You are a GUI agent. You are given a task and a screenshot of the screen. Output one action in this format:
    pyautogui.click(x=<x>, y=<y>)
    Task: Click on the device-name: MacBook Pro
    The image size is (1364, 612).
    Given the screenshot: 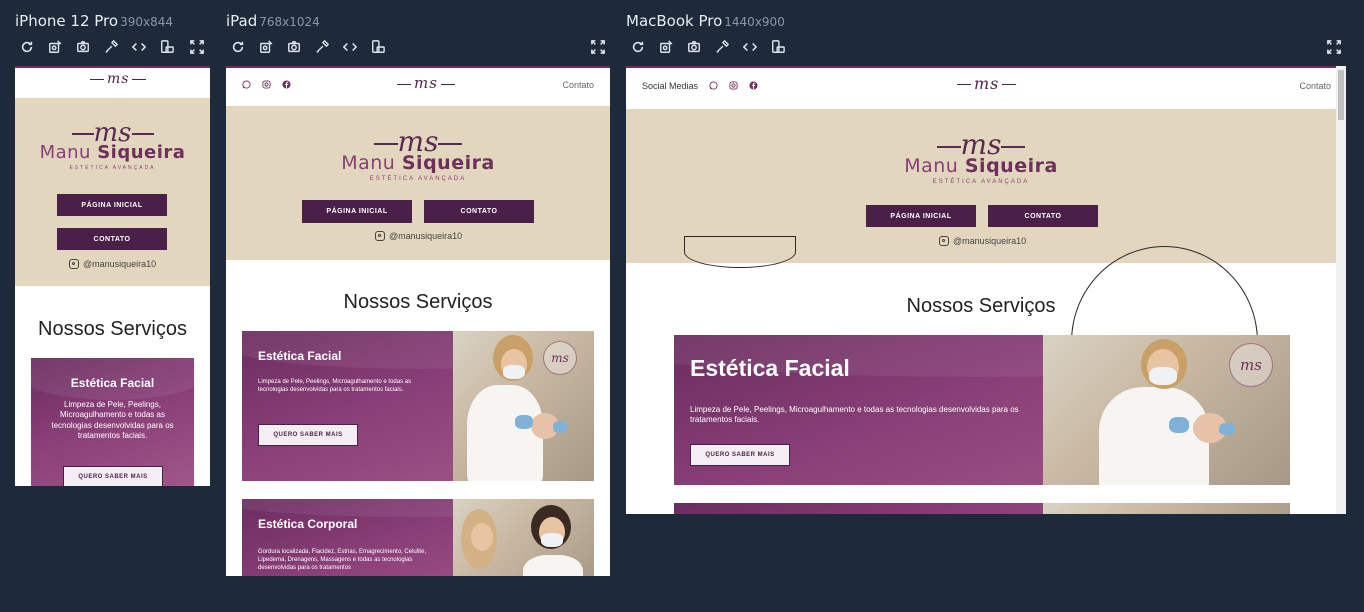 What is the action you would take?
    pyautogui.click(x=674, y=21)
    